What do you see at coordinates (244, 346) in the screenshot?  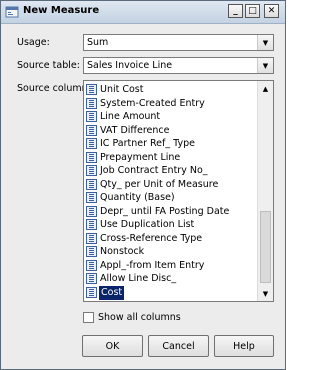 I see `help-button: Help` at bounding box center [244, 346].